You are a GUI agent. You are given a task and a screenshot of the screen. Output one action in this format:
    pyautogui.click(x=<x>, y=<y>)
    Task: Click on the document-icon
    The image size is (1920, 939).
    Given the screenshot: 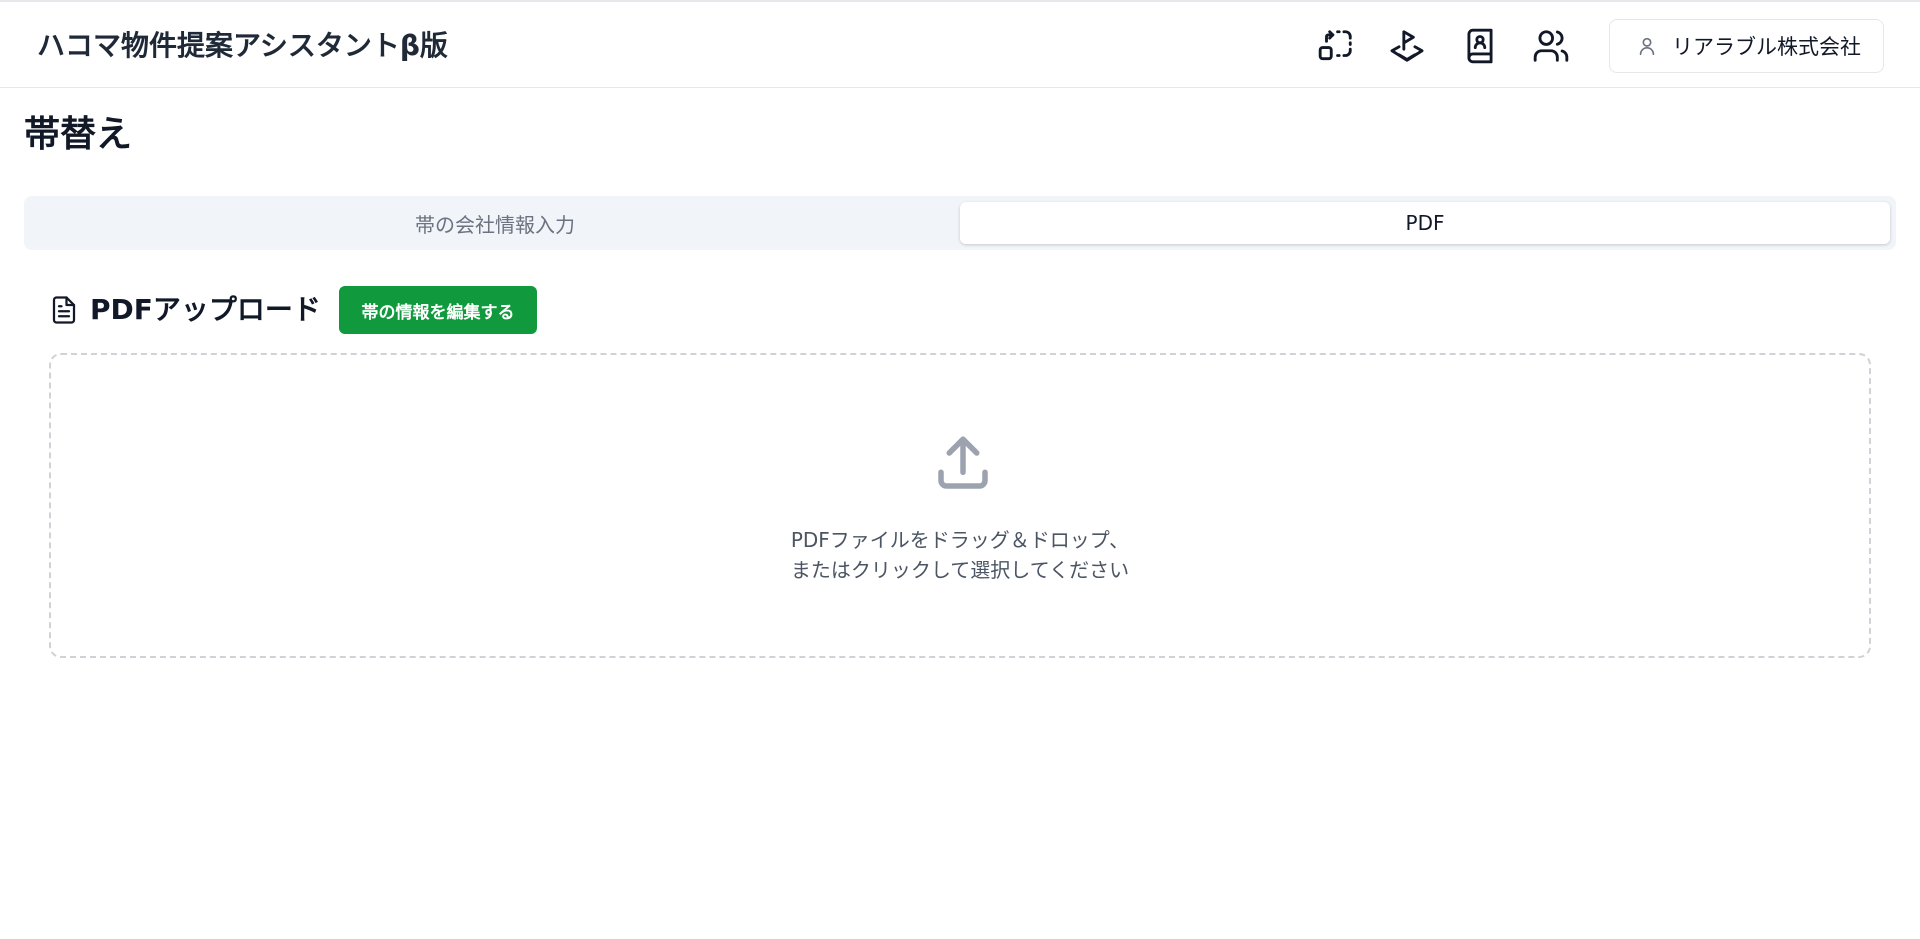 What is the action you would take?
    pyautogui.click(x=64, y=310)
    